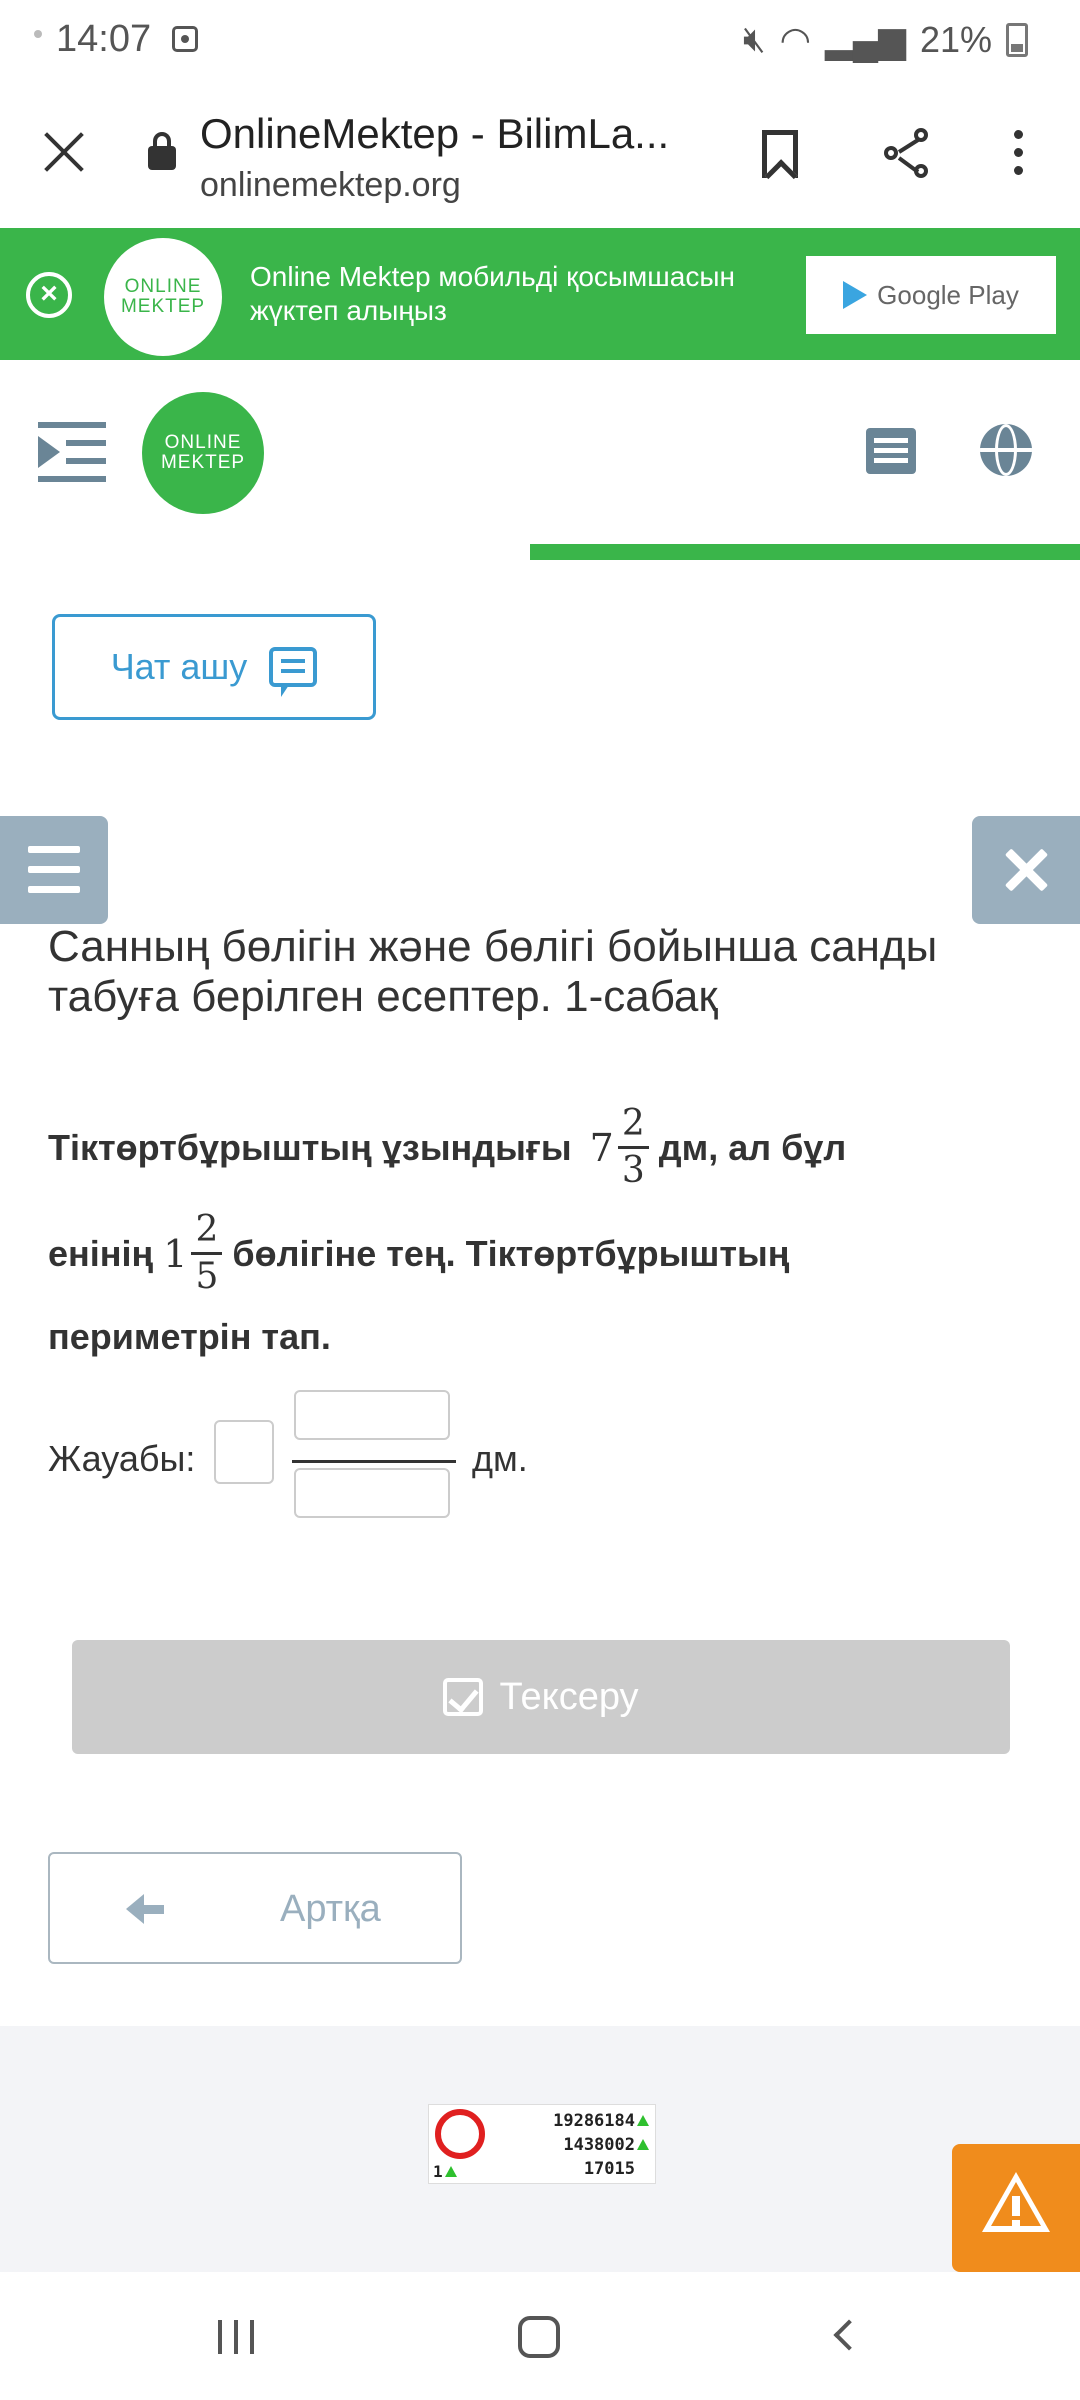 This screenshot has height=2400, width=1080. I want to click on lesson-progress-bar, so click(805, 552).